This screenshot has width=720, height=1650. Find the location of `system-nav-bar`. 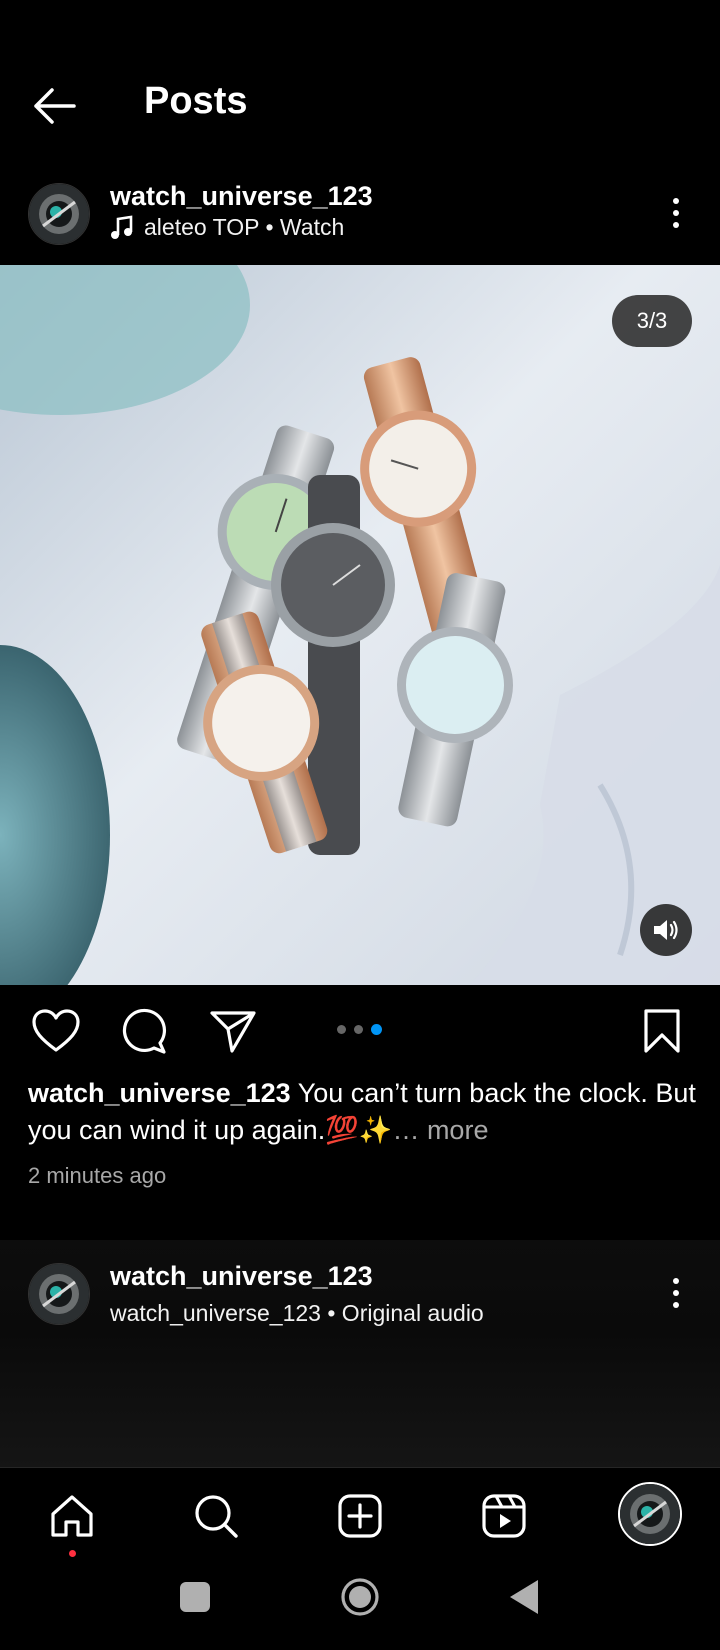

system-nav-bar is located at coordinates (360, 1605).